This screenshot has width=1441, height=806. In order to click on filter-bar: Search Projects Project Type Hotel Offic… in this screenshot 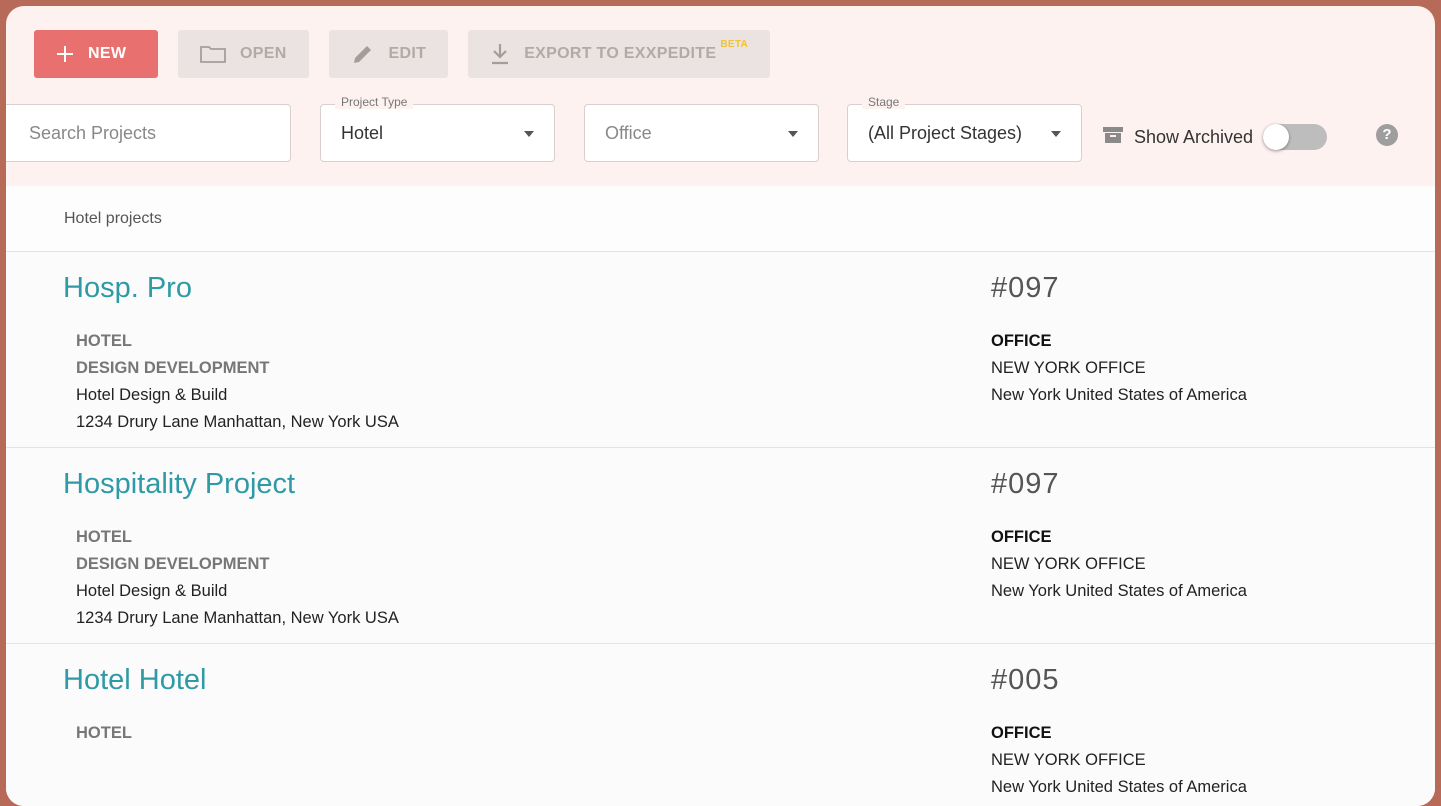, I will do `click(720, 130)`.